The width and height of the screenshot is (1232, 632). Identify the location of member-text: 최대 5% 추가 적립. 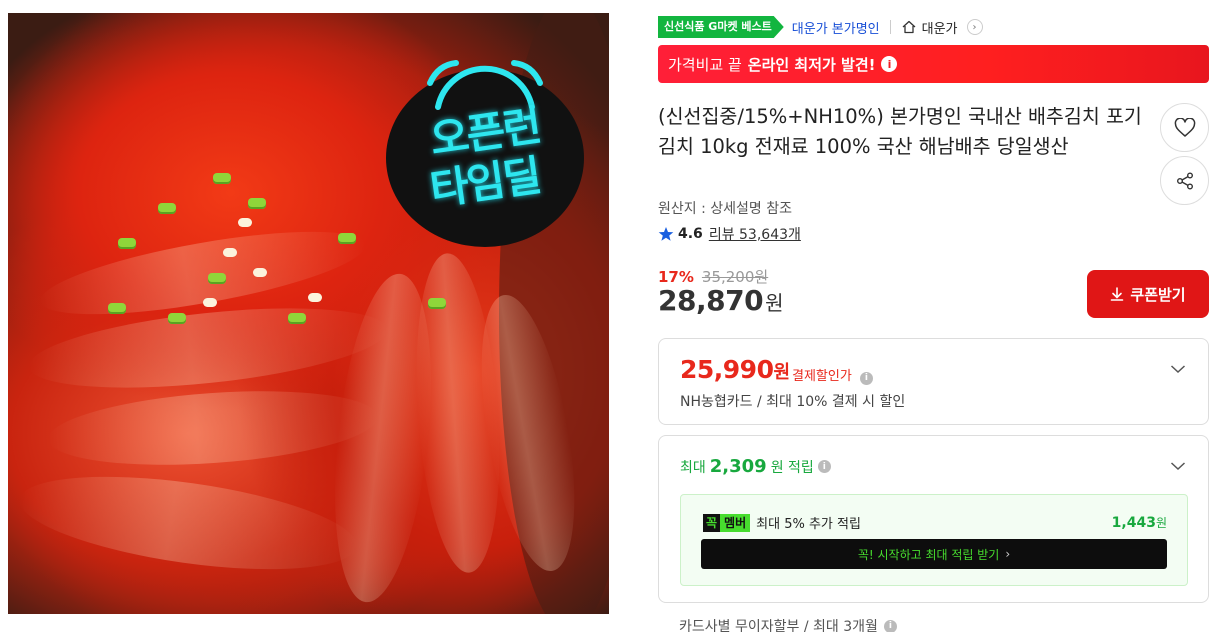
(808, 524).